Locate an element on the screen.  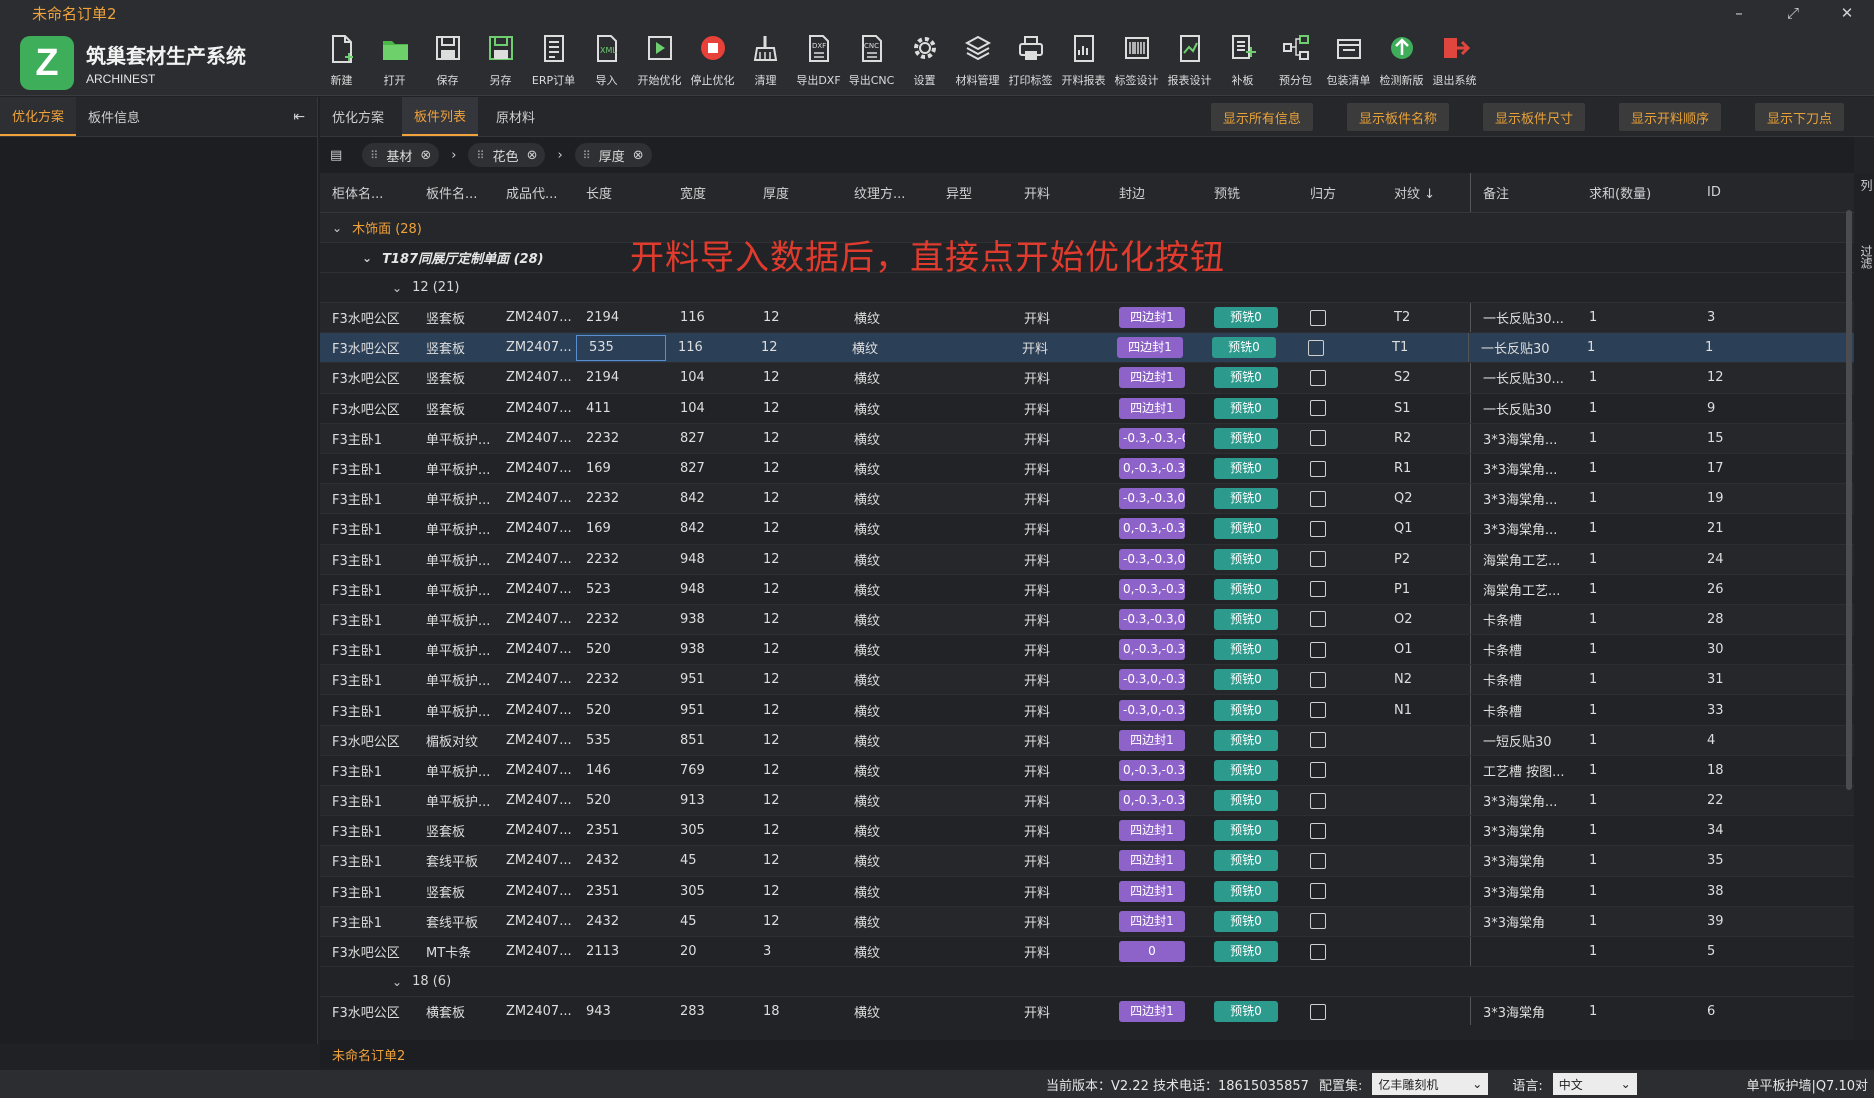
vertical-scrollbar is located at coordinates (1849, 500).